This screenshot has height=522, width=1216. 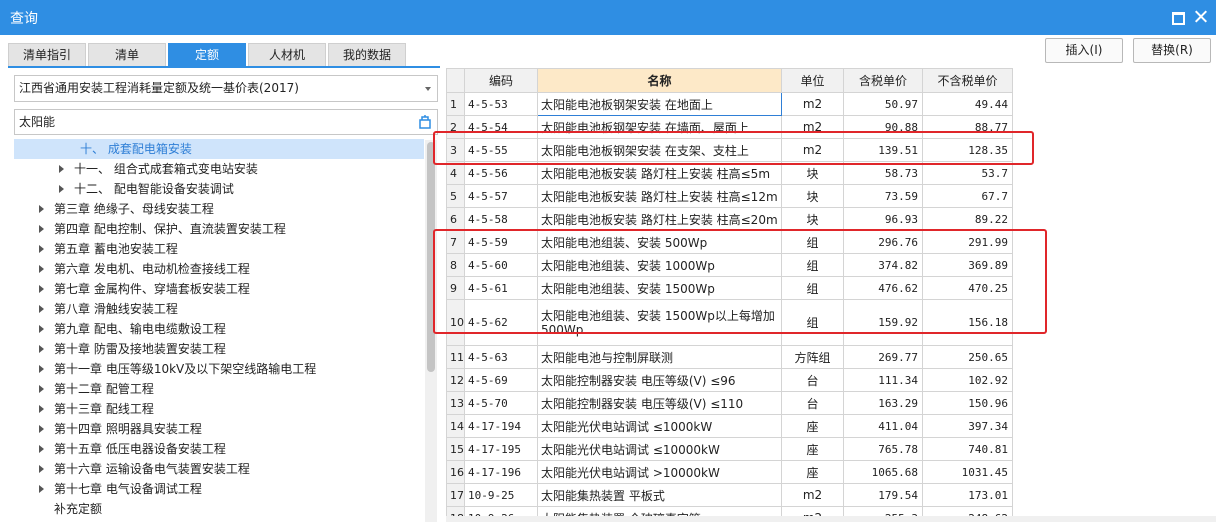 What do you see at coordinates (883, 495) in the screenshot?
I see `price-tax-cell: 179.54` at bounding box center [883, 495].